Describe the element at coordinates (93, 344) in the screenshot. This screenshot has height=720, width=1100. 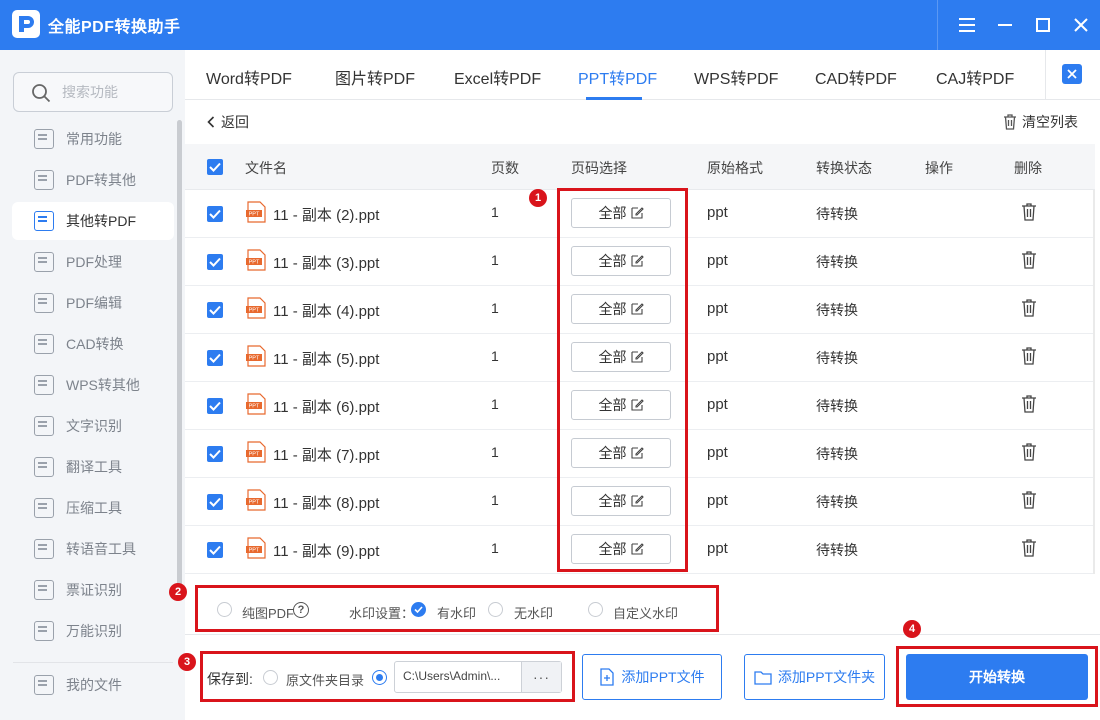
I see `sidebar-item-cad: CAD转换` at that location.